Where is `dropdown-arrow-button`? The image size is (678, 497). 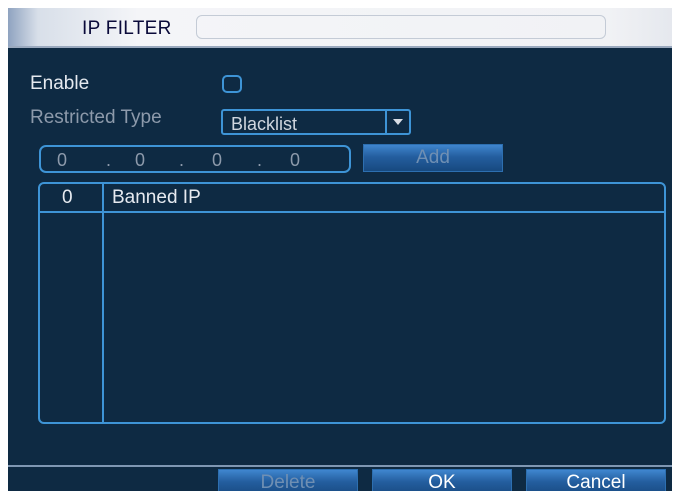
dropdown-arrow-button is located at coordinates (397, 122).